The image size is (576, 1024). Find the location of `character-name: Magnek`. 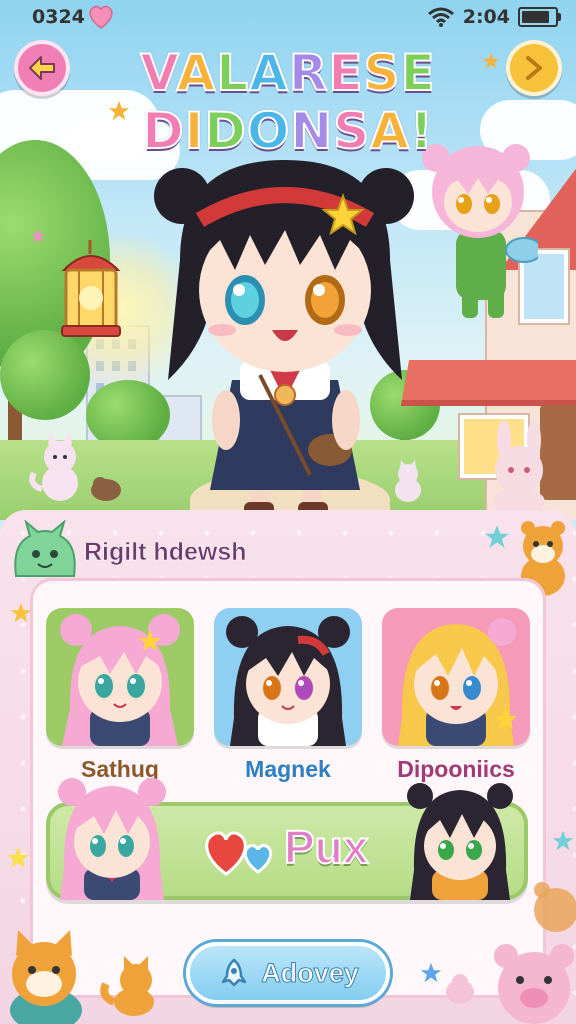

character-name: Magnek is located at coordinates (288, 769).